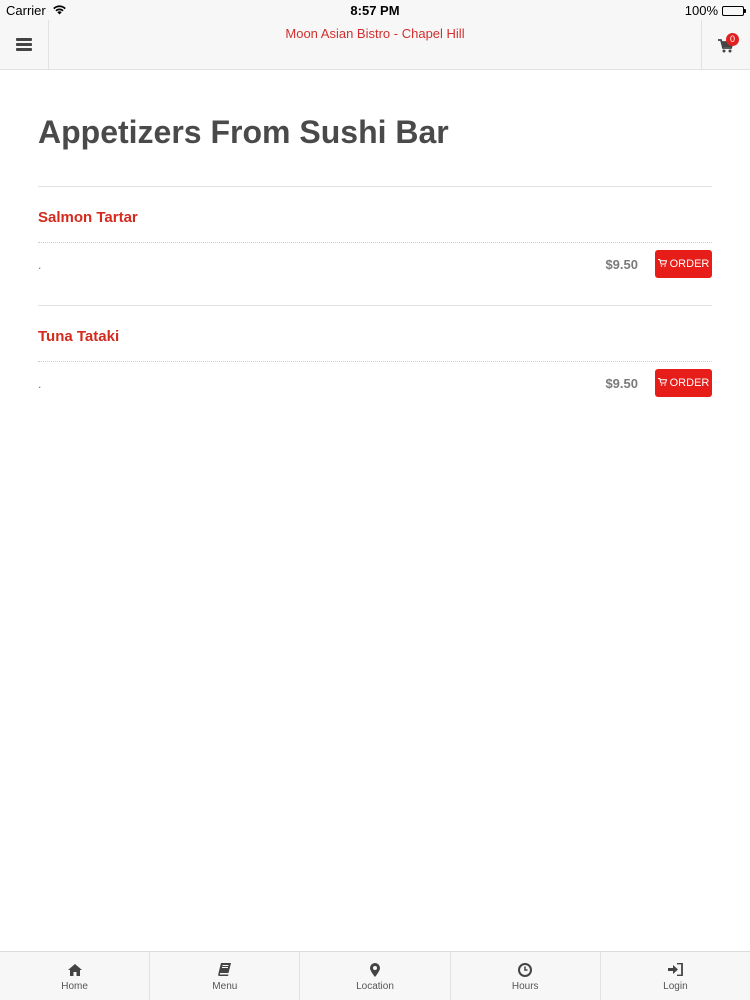 This screenshot has width=750, height=1000. What do you see at coordinates (88, 217) in the screenshot?
I see `menu-item-name: Salmon Tartar` at bounding box center [88, 217].